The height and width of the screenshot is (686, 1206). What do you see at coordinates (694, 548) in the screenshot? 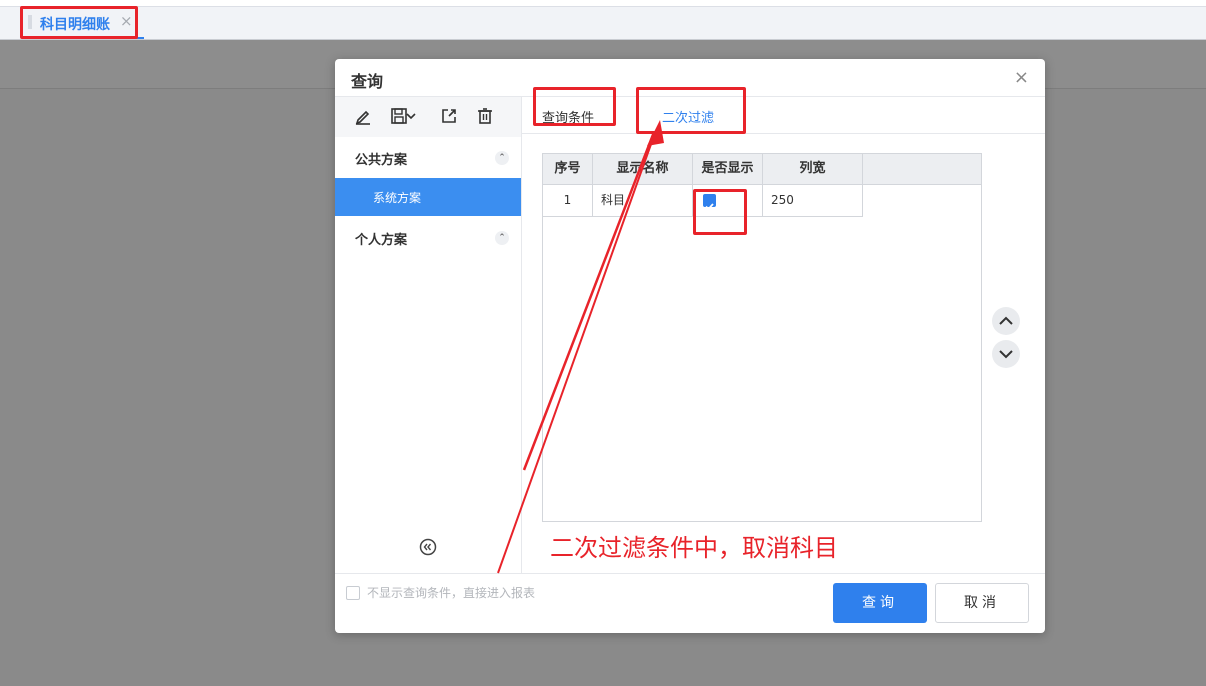
I see `annotation-text: 二次过滤条件中，取消科目` at bounding box center [694, 548].